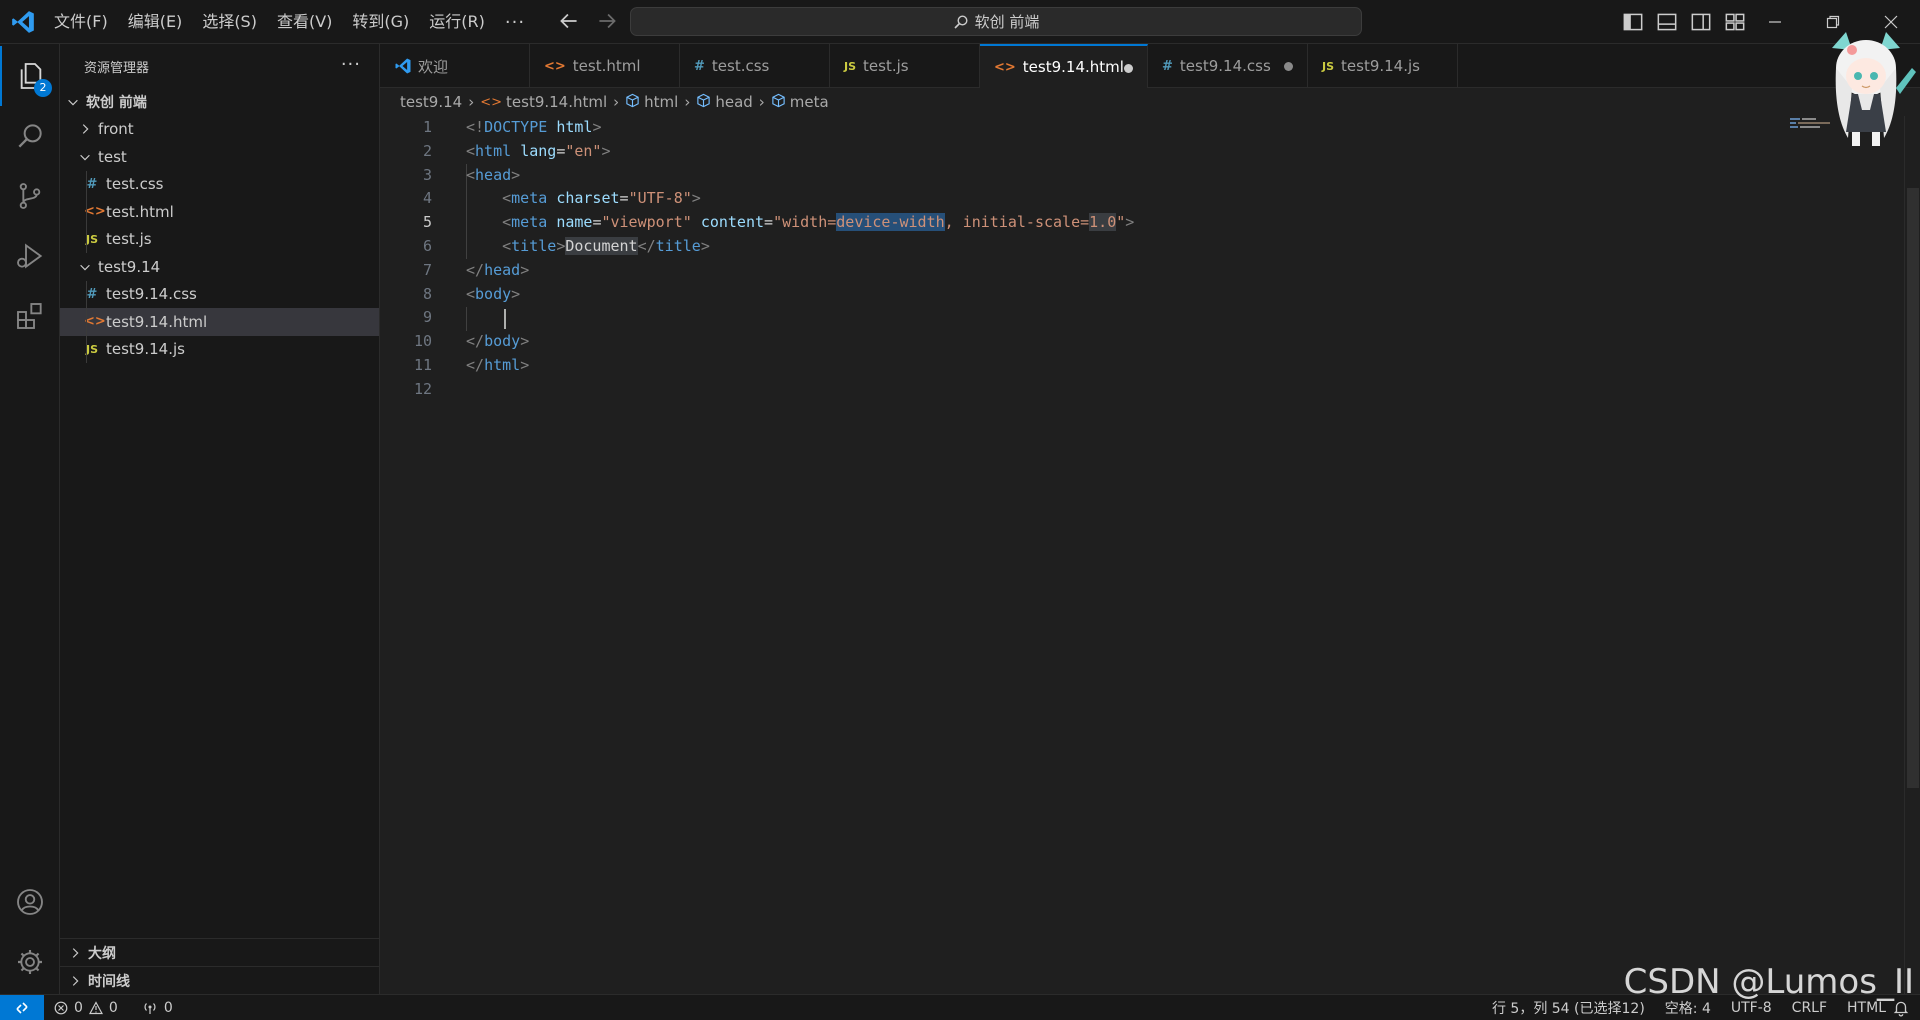 This screenshot has height=1020, width=1920. What do you see at coordinates (431, 102) in the screenshot?
I see `breadcrumb-folder: test9.14` at bounding box center [431, 102].